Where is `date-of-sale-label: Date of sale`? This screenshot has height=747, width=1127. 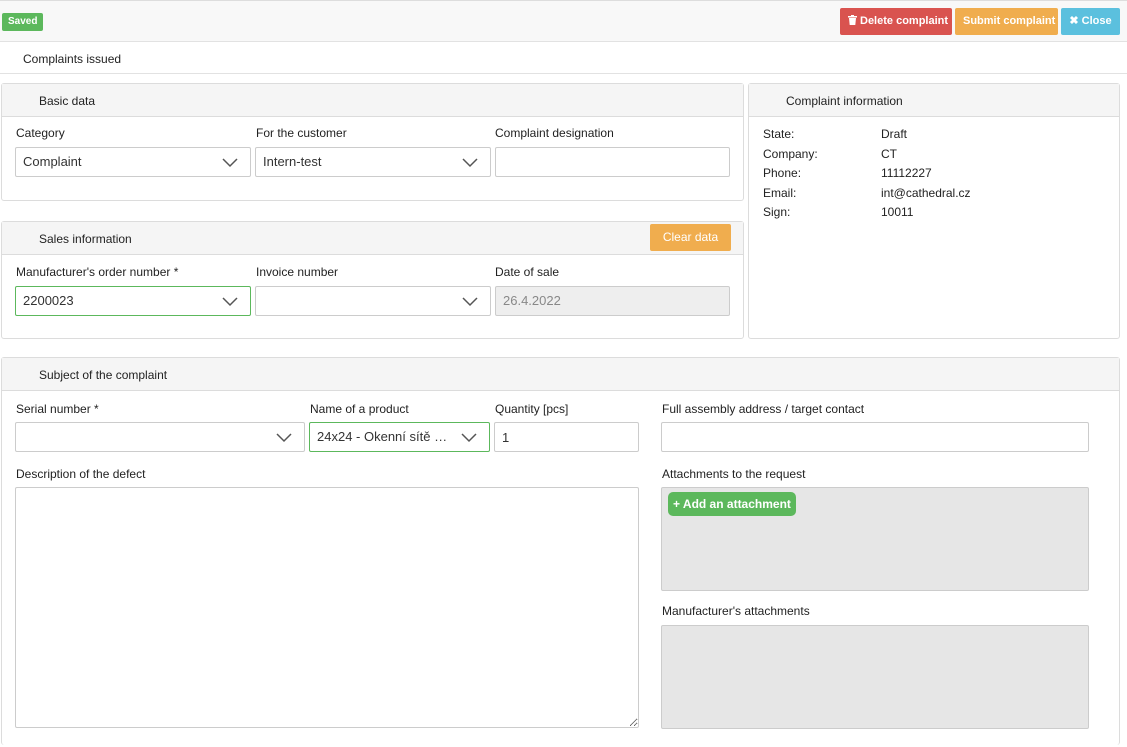
date-of-sale-label: Date of sale is located at coordinates (527, 272).